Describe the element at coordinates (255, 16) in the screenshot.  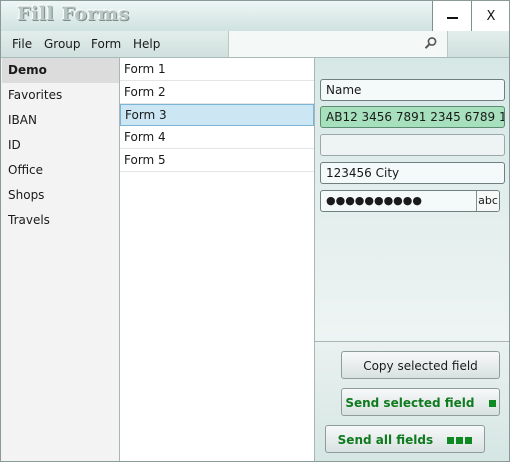
I see `title-bar: Fill Forms X` at that location.